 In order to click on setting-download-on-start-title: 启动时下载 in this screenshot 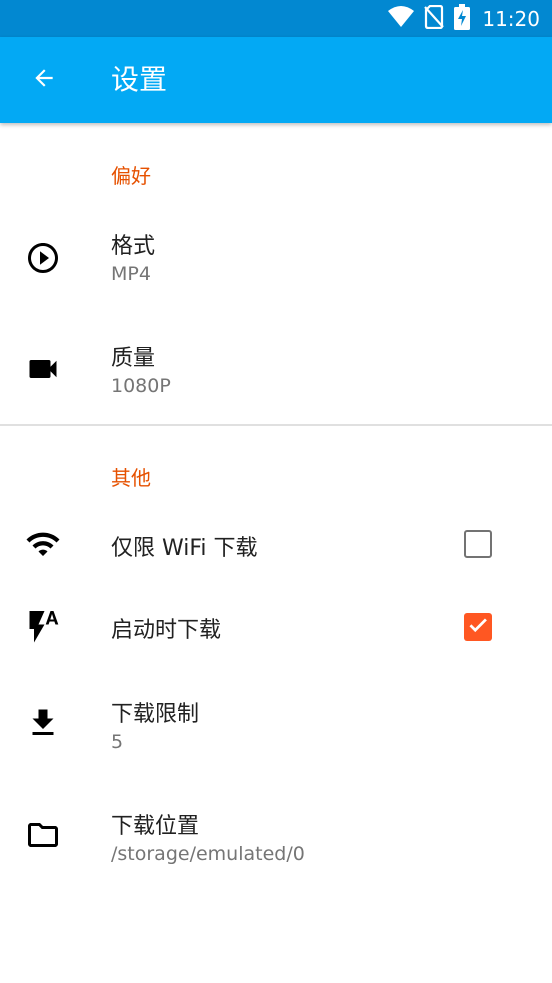, I will do `click(166, 630)`.